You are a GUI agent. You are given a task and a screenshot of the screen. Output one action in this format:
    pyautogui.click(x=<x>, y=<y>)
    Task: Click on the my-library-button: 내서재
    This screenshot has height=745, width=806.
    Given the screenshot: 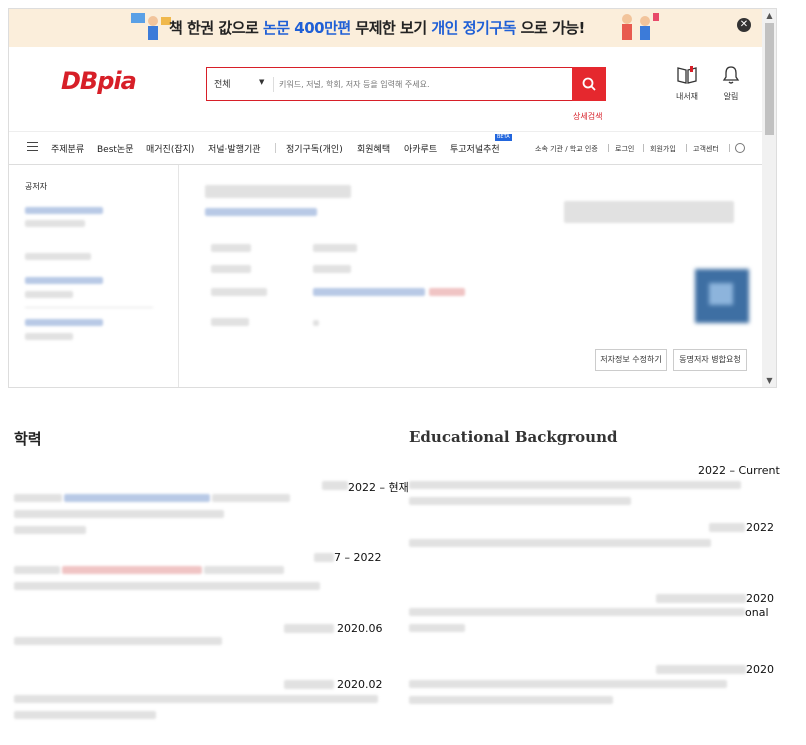 What is the action you would take?
    pyautogui.click(x=687, y=83)
    